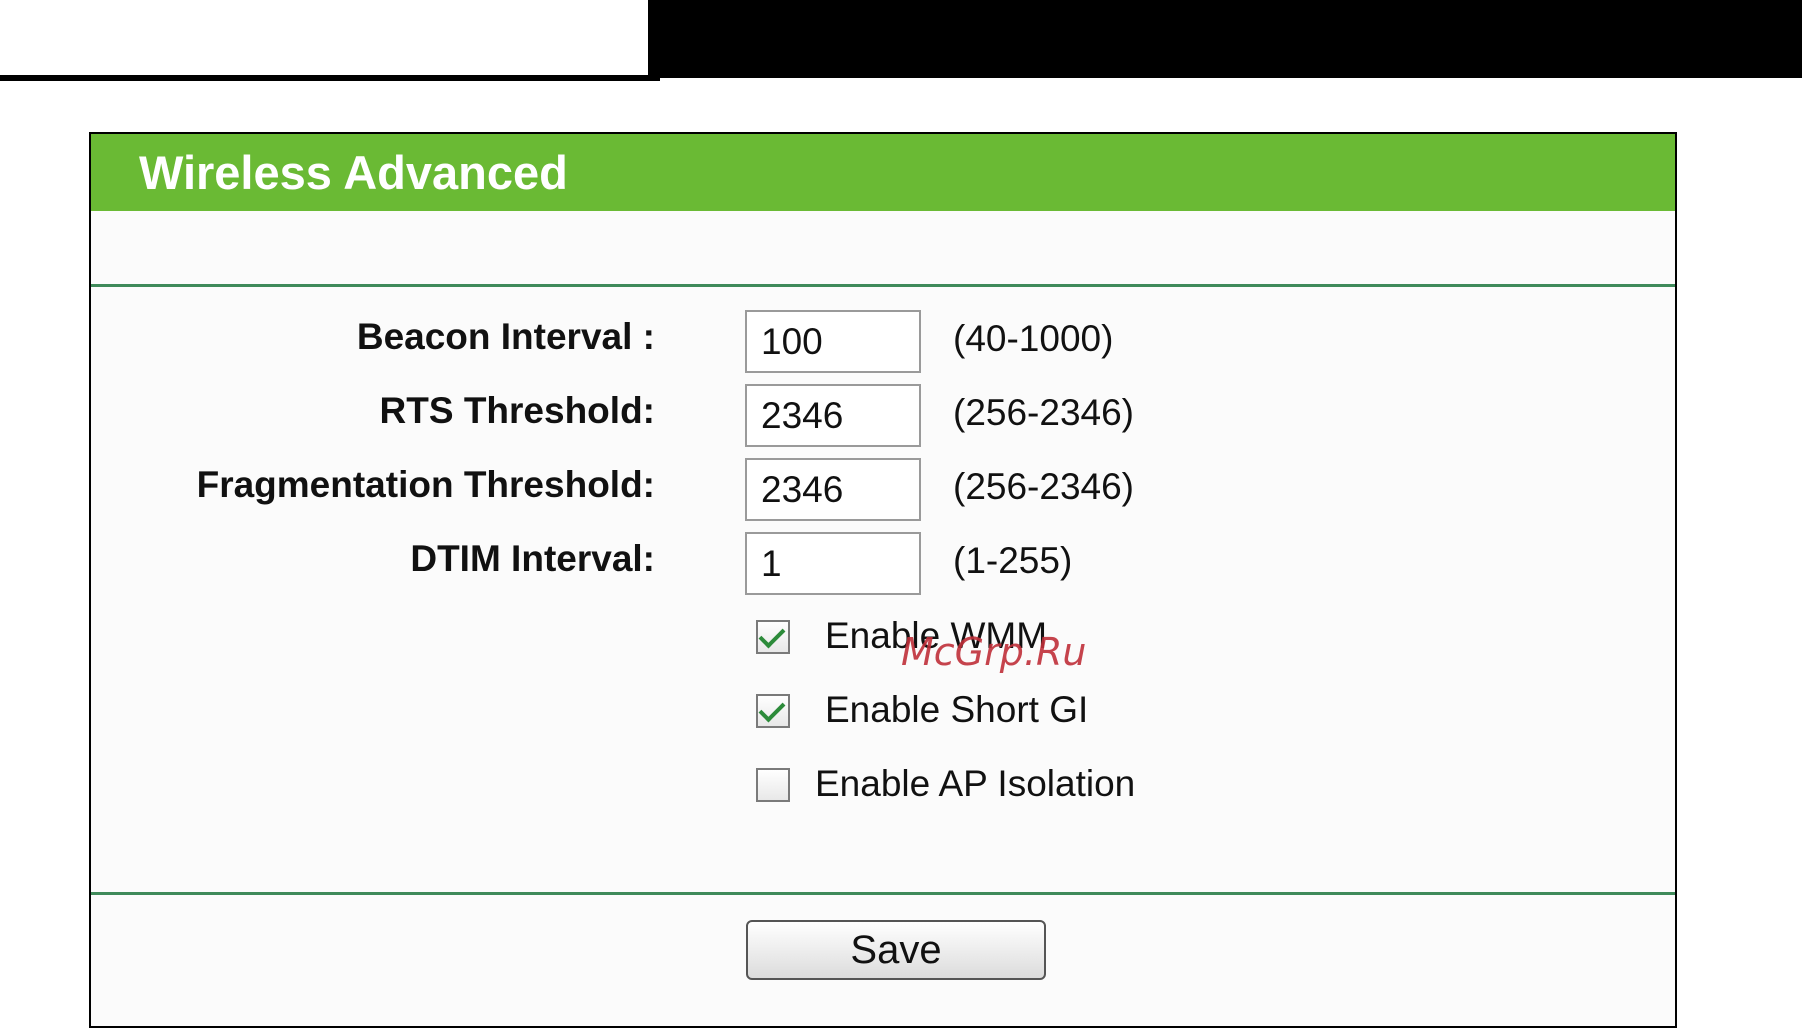 This screenshot has height=1030, width=1802. What do you see at coordinates (833, 563) in the screenshot?
I see `dtim-interval-input` at bounding box center [833, 563].